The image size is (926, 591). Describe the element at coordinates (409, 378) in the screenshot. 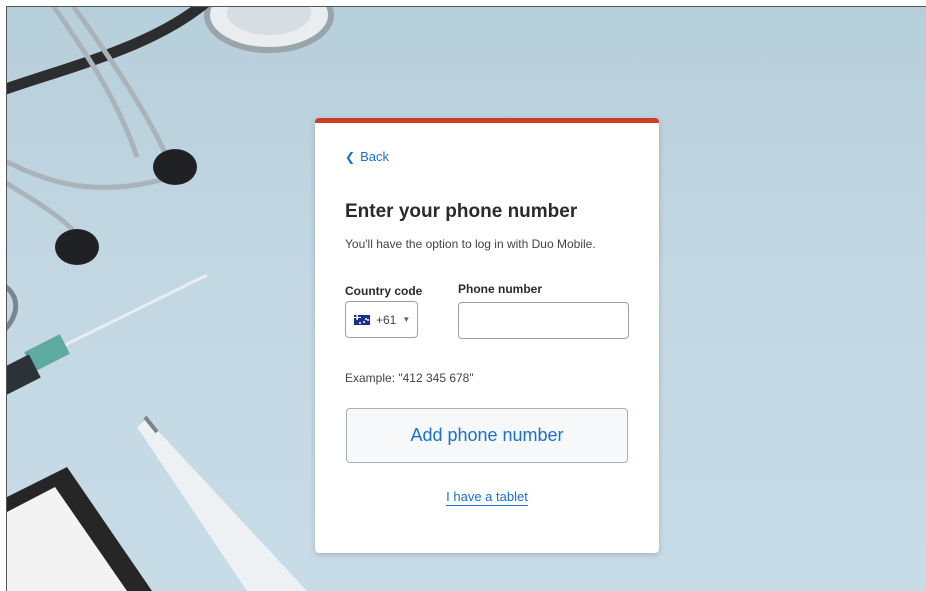

I see `example-text: Example: "412 345 678"` at that location.